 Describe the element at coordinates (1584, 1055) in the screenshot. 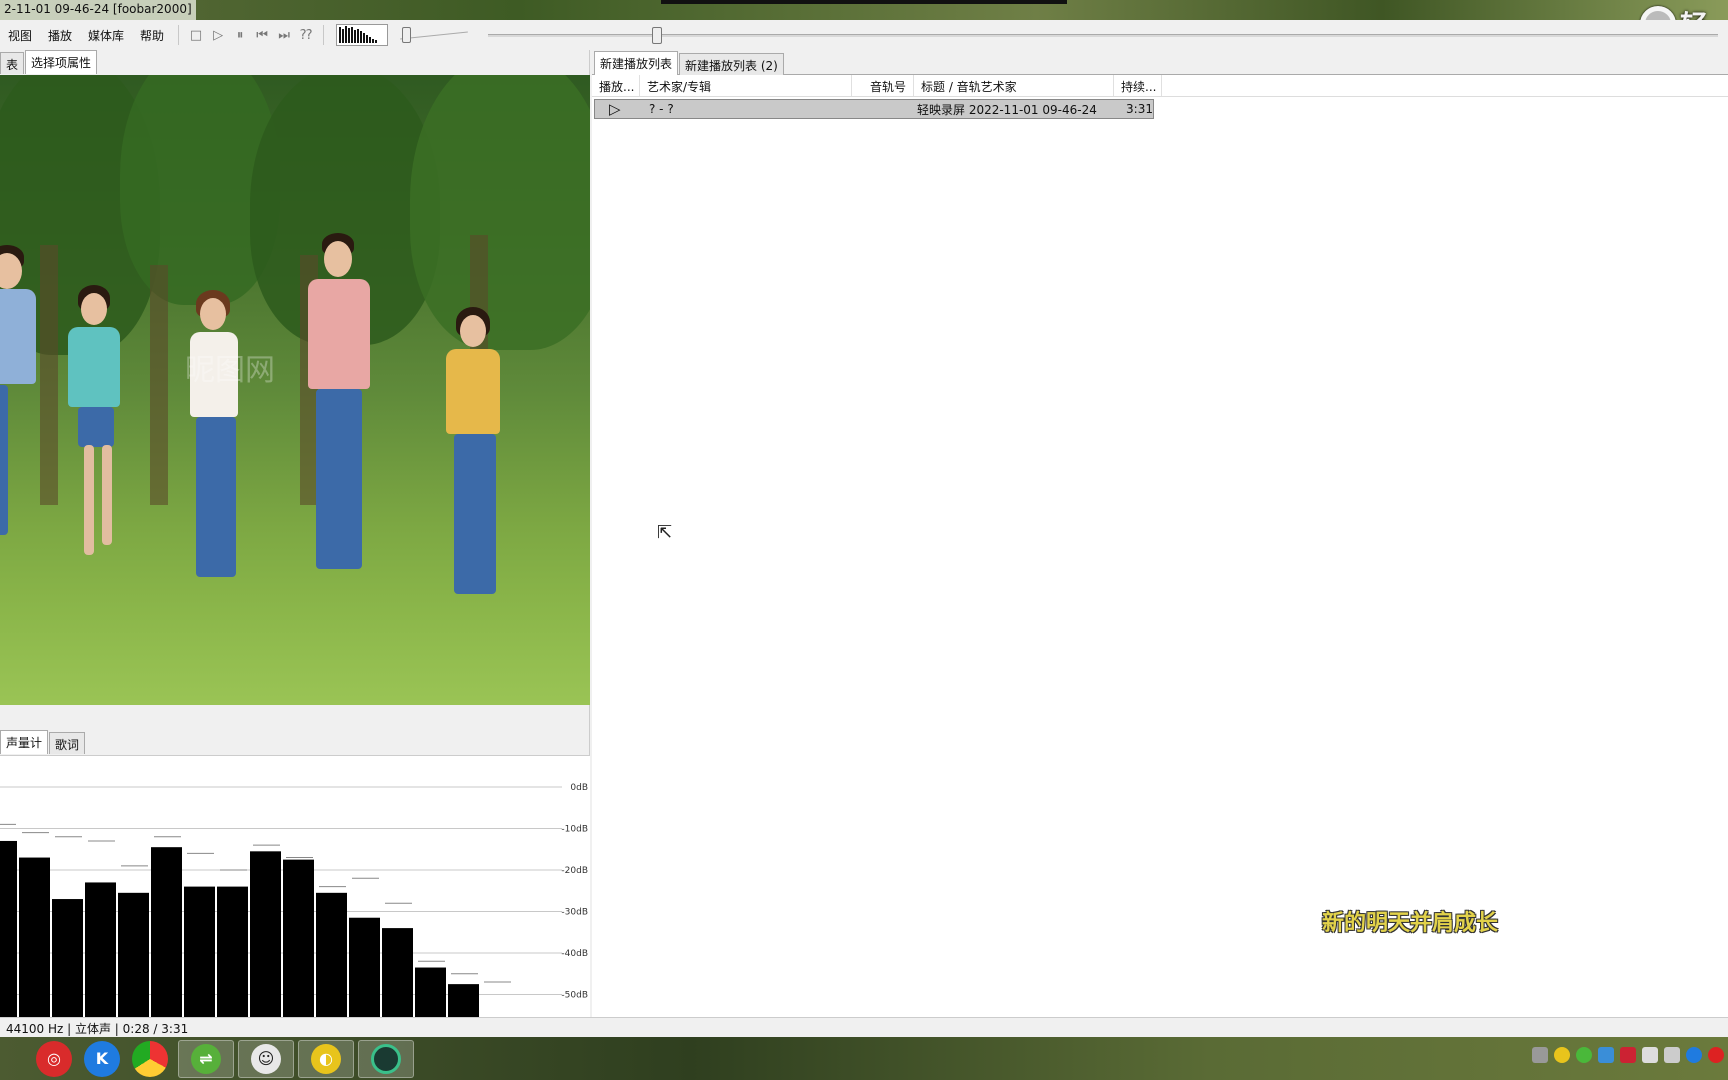

I see `tray-plus-icon` at that location.